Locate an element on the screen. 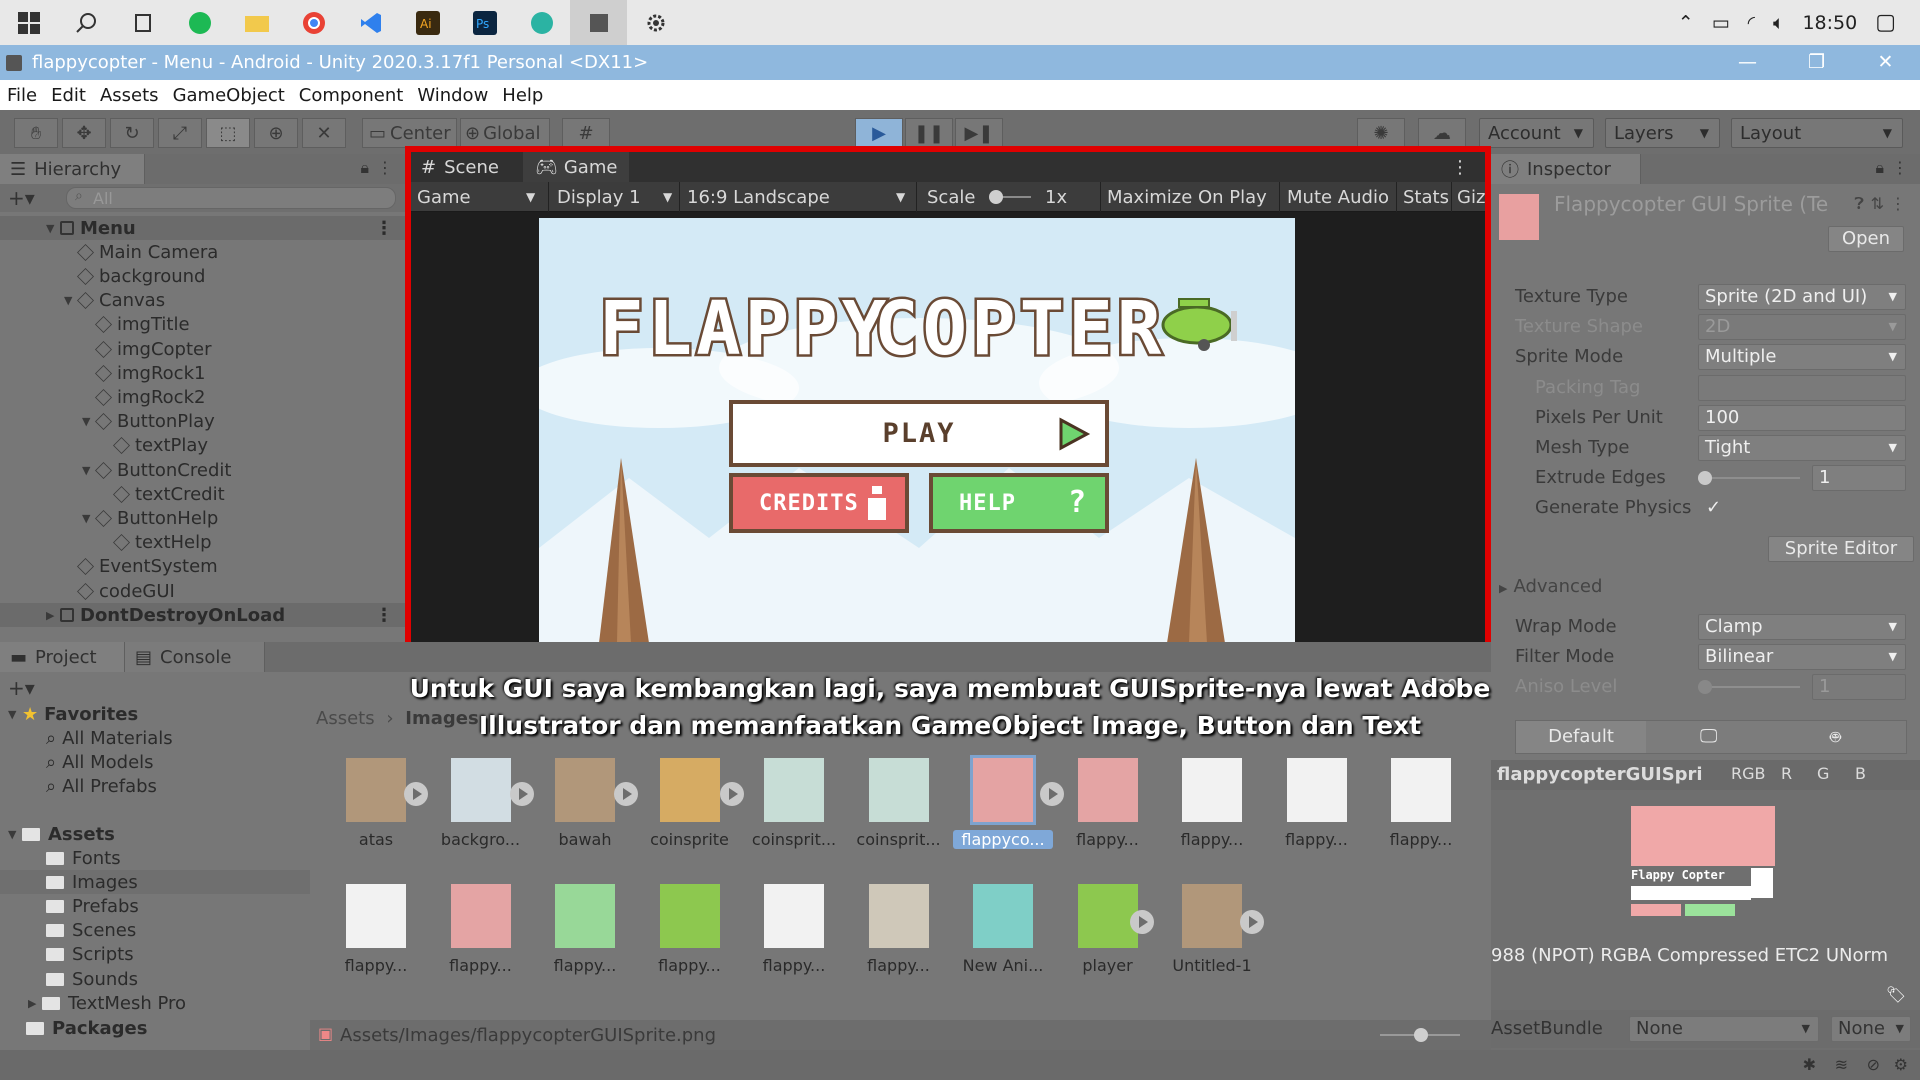 This screenshot has width=1920, height=1080. platform-tab-default: Default is located at coordinates (1581, 737).